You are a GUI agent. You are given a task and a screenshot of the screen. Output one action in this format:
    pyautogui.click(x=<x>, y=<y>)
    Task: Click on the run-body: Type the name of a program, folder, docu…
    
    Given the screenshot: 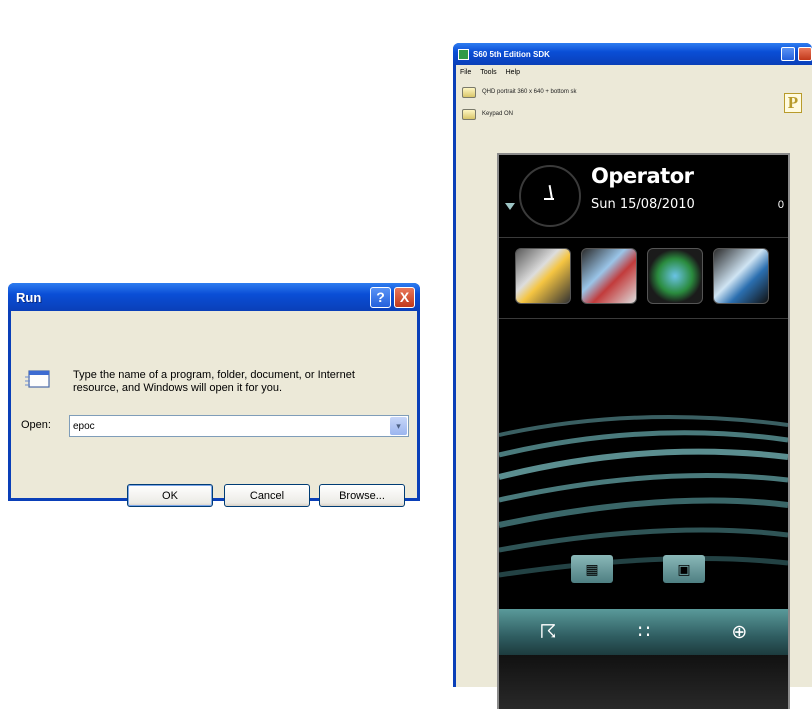 What is the action you would take?
    pyautogui.click(x=214, y=409)
    